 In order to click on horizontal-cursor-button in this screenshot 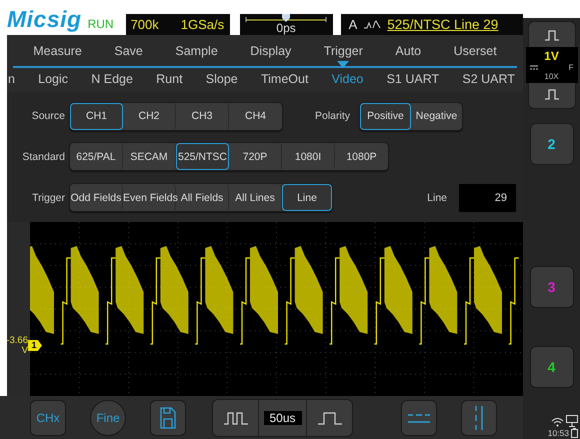, I will do `click(419, 418)`.